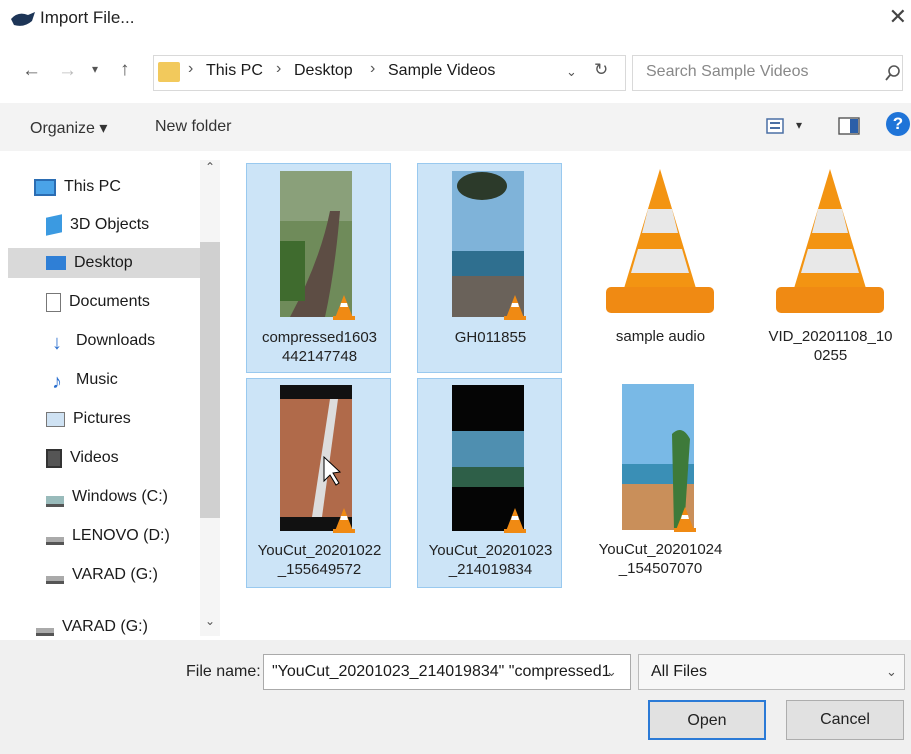 The width and height of the screenshot is (911, 754). Describe the element at coordinates (455, 20) in the screenshot. I see `title-bar: Import File... ✕` at that location.